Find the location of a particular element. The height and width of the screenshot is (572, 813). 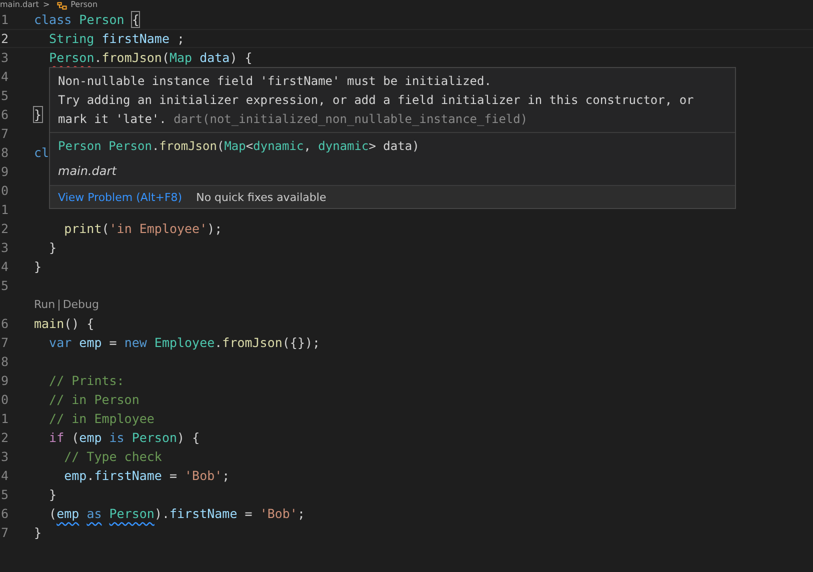

breadcrumb-item: Person is located at coordinates (84, 5).